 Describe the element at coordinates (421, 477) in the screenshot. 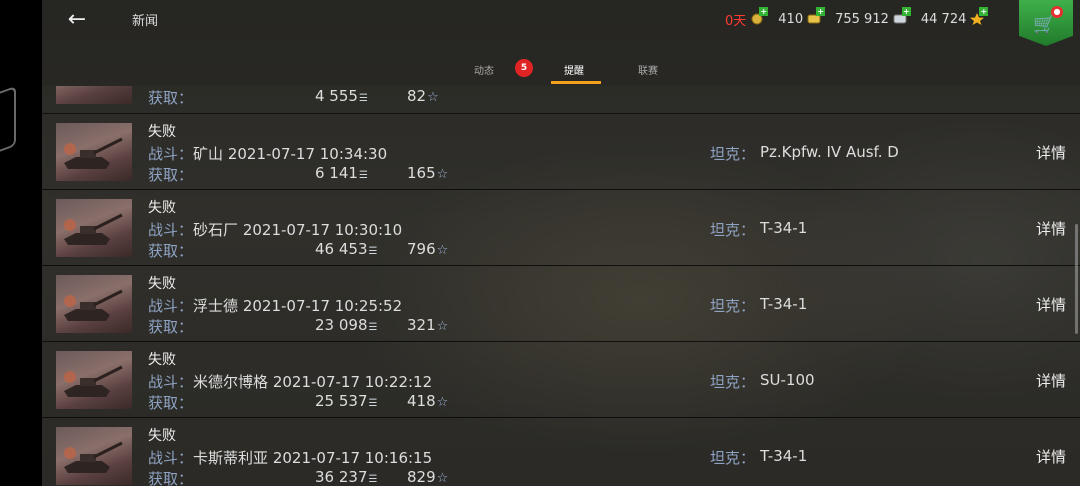

I see `exp-value: 829` at that location.